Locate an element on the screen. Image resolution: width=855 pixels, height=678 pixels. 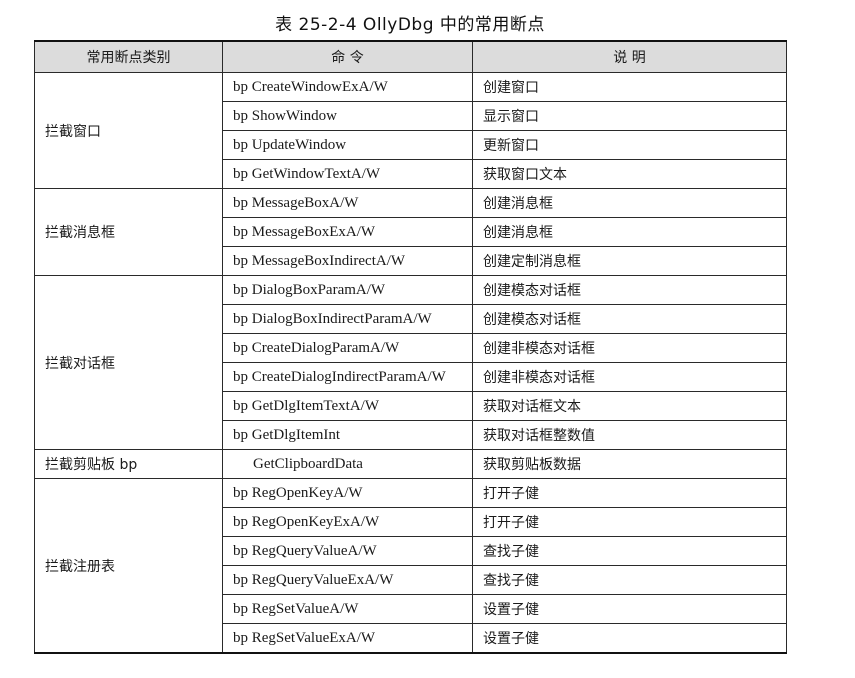
command-cell: bp CreateDialogIndirectParamA/W is located at coordinates (347, 377).